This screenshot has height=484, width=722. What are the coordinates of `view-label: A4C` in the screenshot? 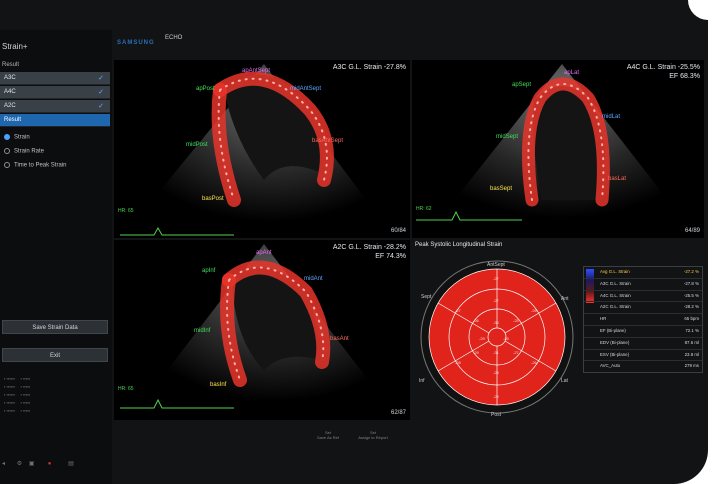 It's located at (10, 92).